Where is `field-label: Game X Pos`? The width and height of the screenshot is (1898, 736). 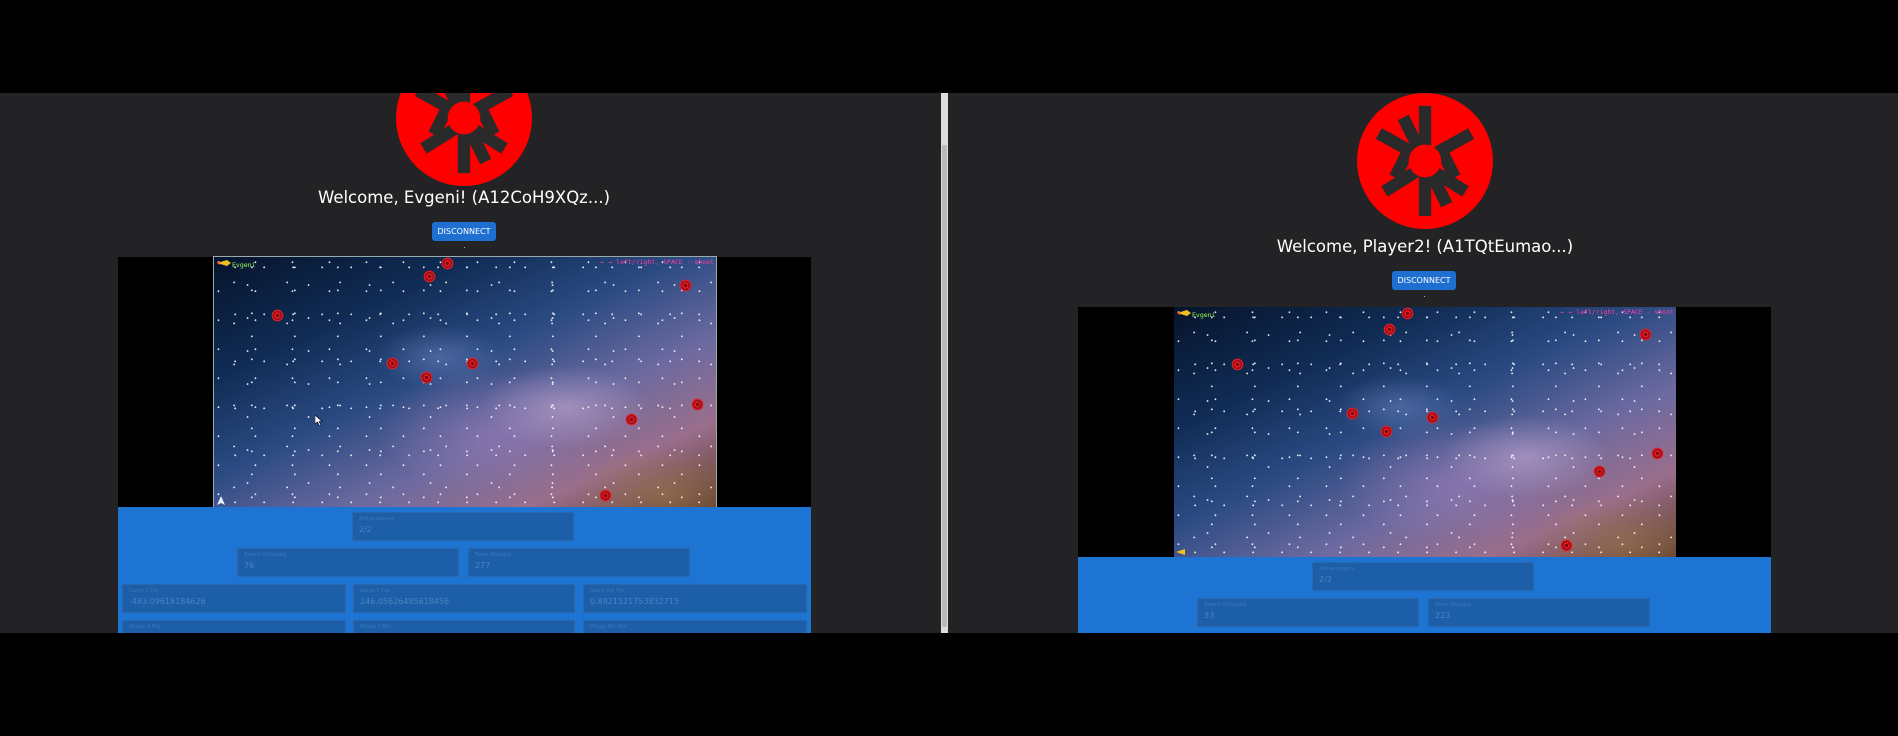 field-label: Game X Pos is located at coordinates (144, 591).